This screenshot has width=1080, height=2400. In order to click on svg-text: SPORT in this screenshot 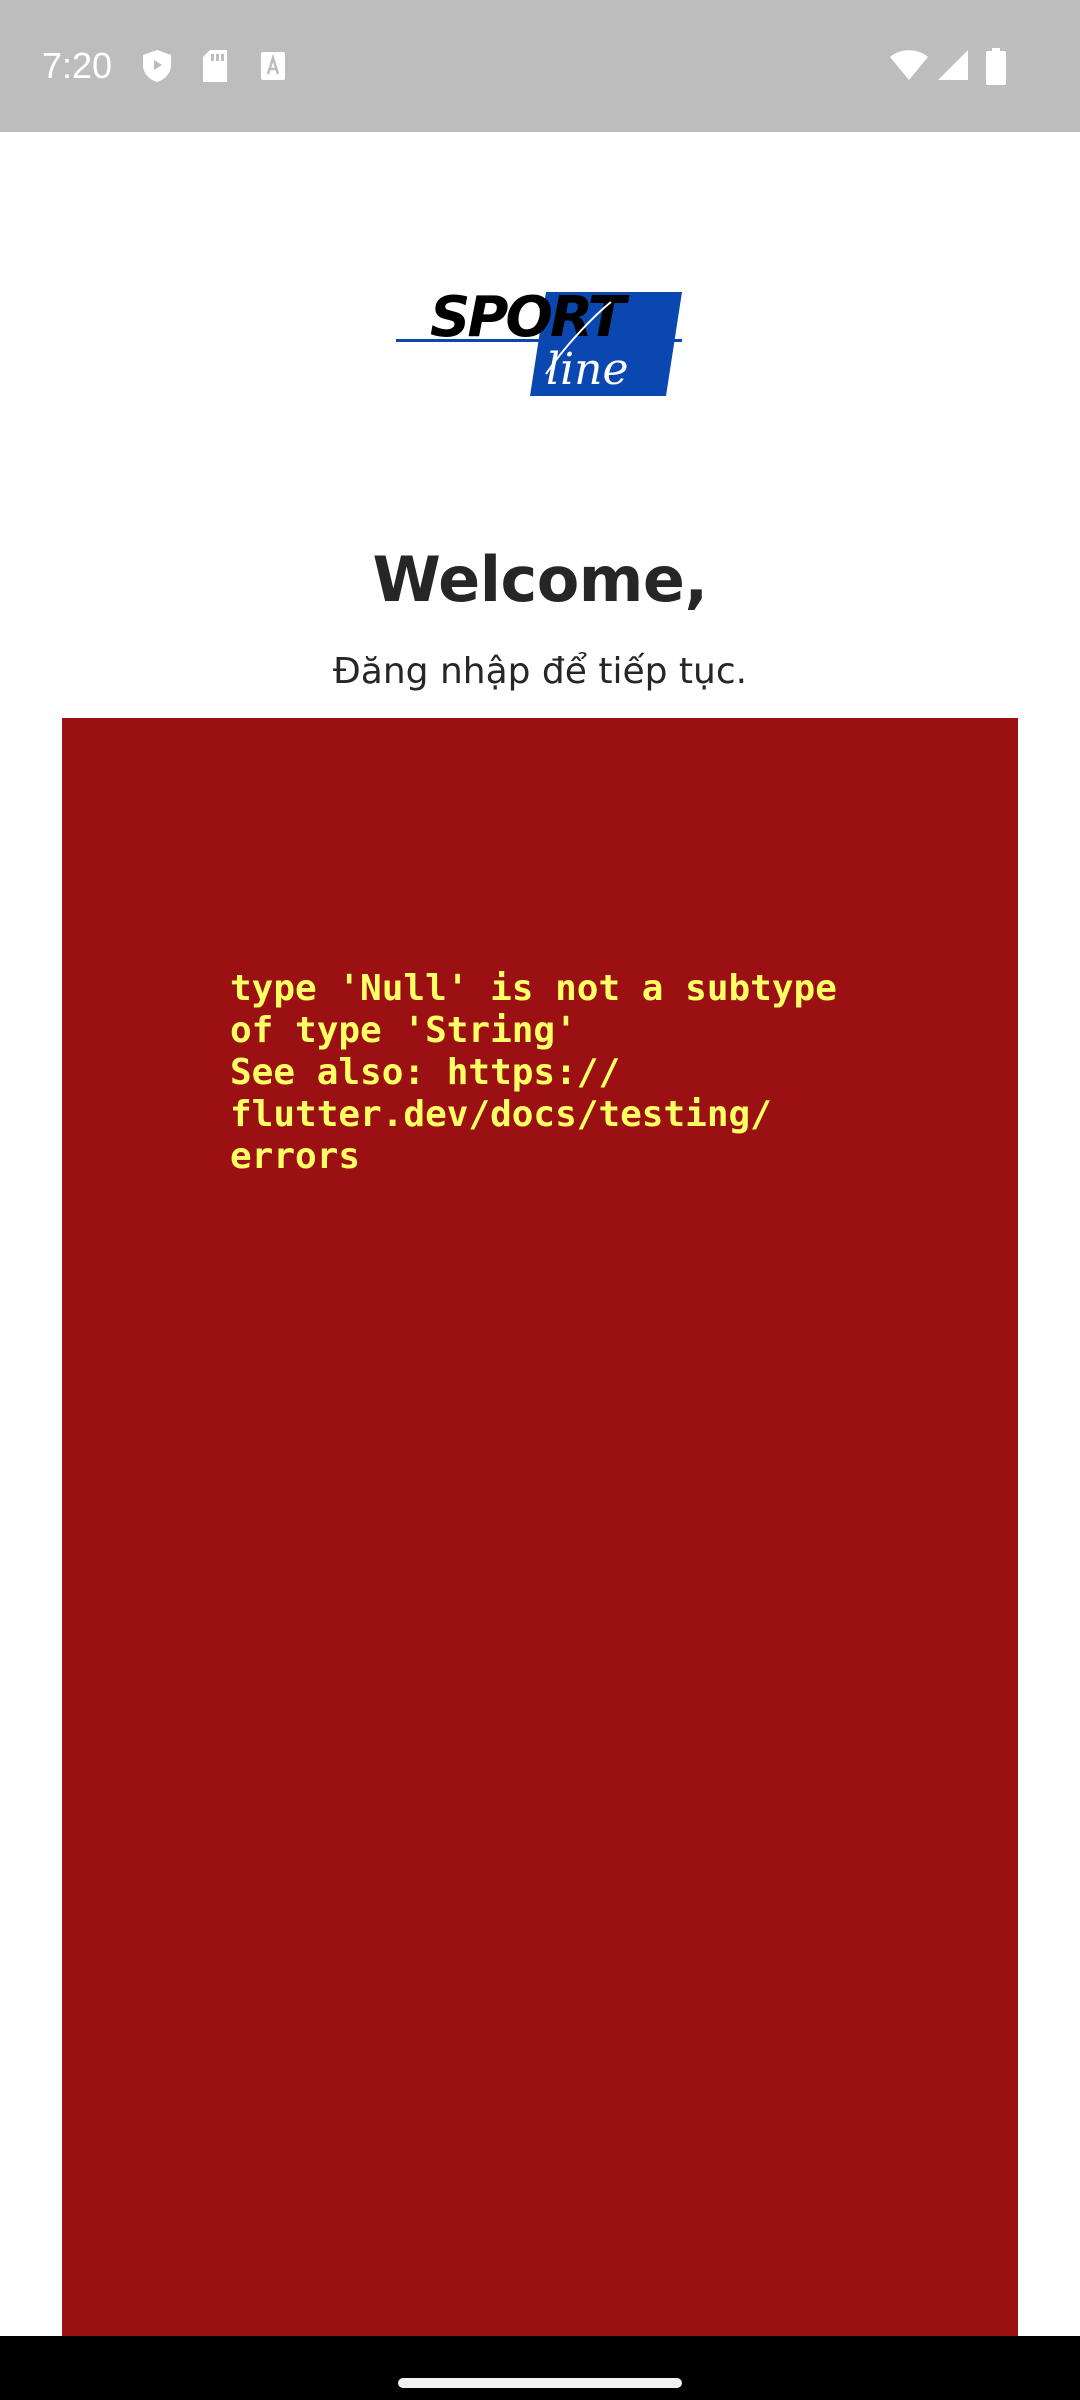, I will do `click(530, 317)`.